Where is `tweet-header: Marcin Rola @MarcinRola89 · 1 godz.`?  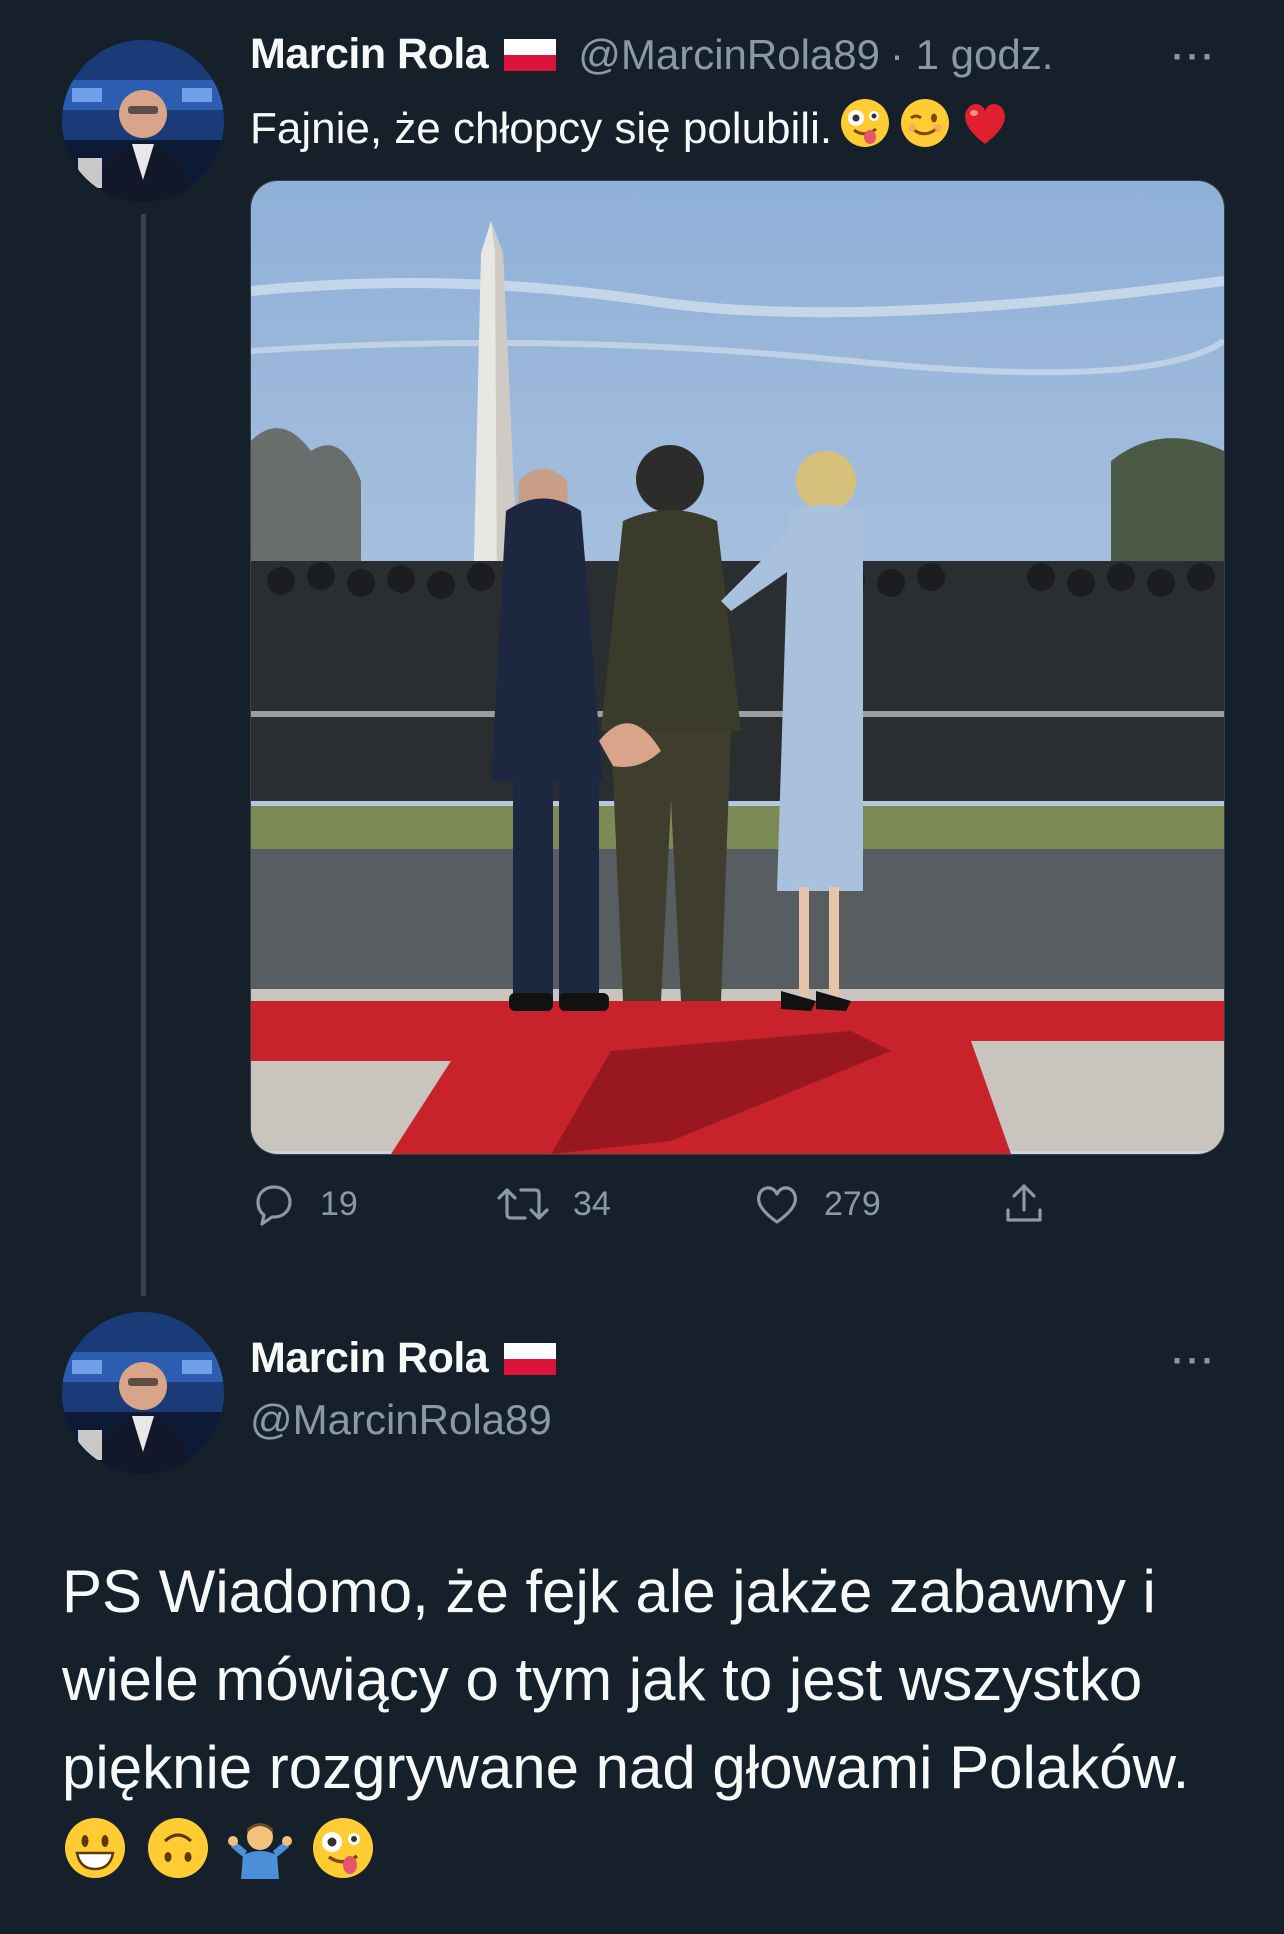 tweet-header: Marcin Rola @MarcinRola89 · 1 godz. is located at coordinates (651, 54).